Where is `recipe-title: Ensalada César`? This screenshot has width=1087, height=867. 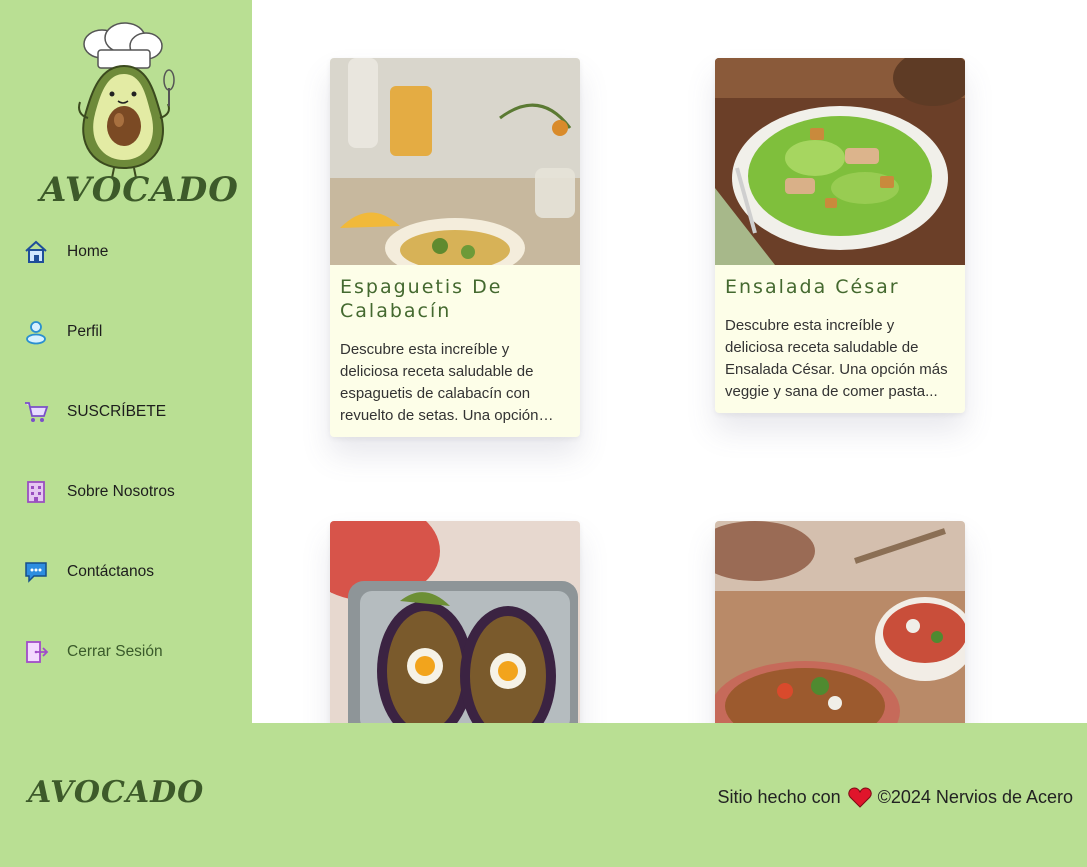
recipe-title: Ensalada César is located at coordinates (812, 287).